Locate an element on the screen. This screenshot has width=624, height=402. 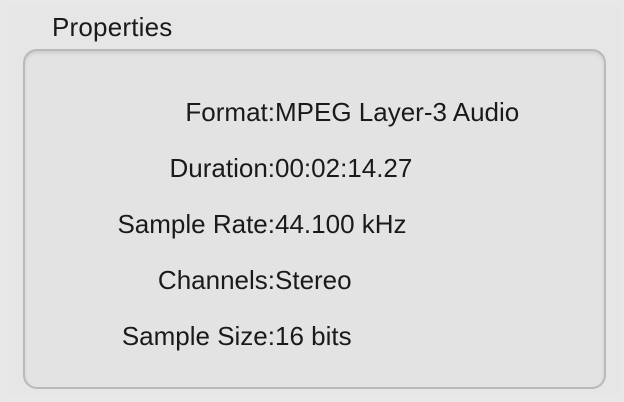
property-row-format: Format: MPEG Layer-3 Audio is located at coordinates (316, 112).